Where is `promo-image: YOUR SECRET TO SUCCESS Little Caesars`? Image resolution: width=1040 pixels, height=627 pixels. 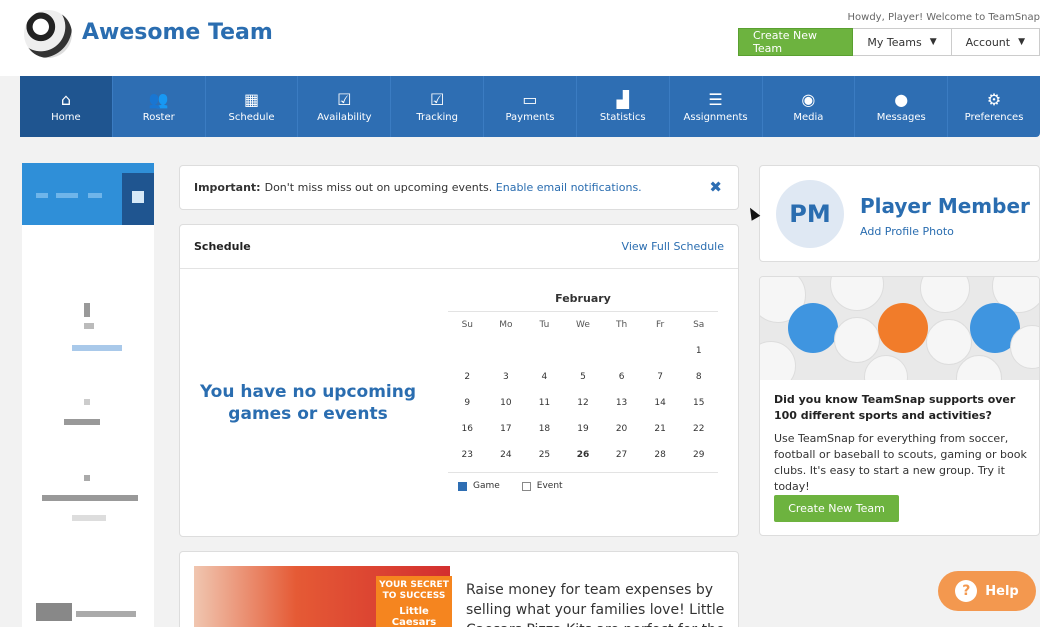
promo-image: YOUR SECRET TO SUCCESS Little Caesars is located at coordinates (323, 596).